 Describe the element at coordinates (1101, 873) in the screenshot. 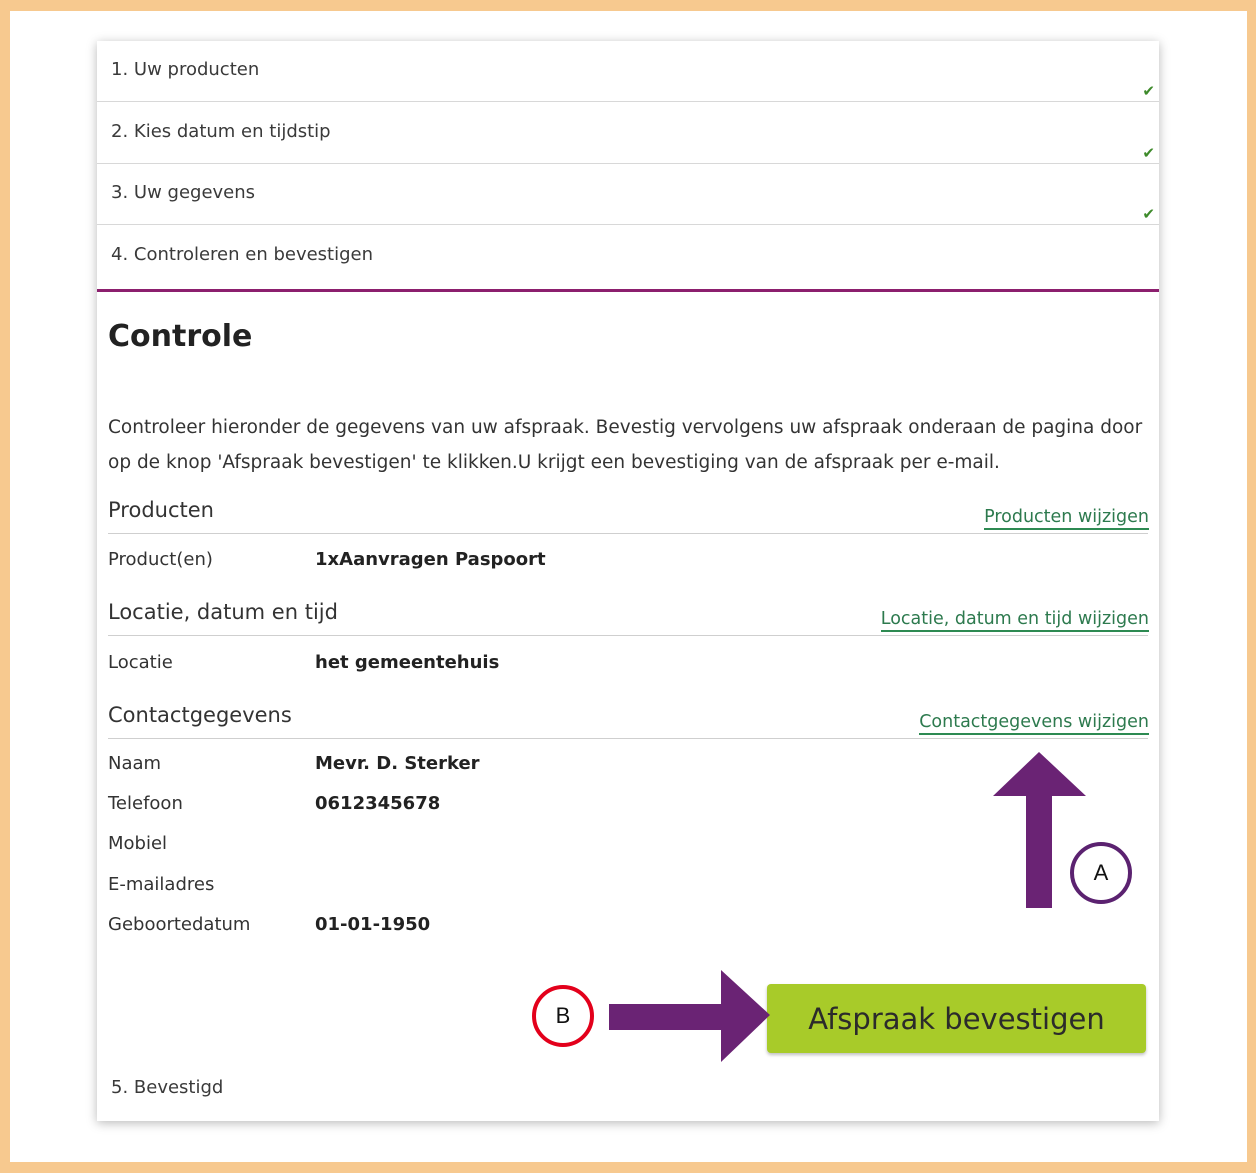

I see `annotation-badge-a: A` at that location.